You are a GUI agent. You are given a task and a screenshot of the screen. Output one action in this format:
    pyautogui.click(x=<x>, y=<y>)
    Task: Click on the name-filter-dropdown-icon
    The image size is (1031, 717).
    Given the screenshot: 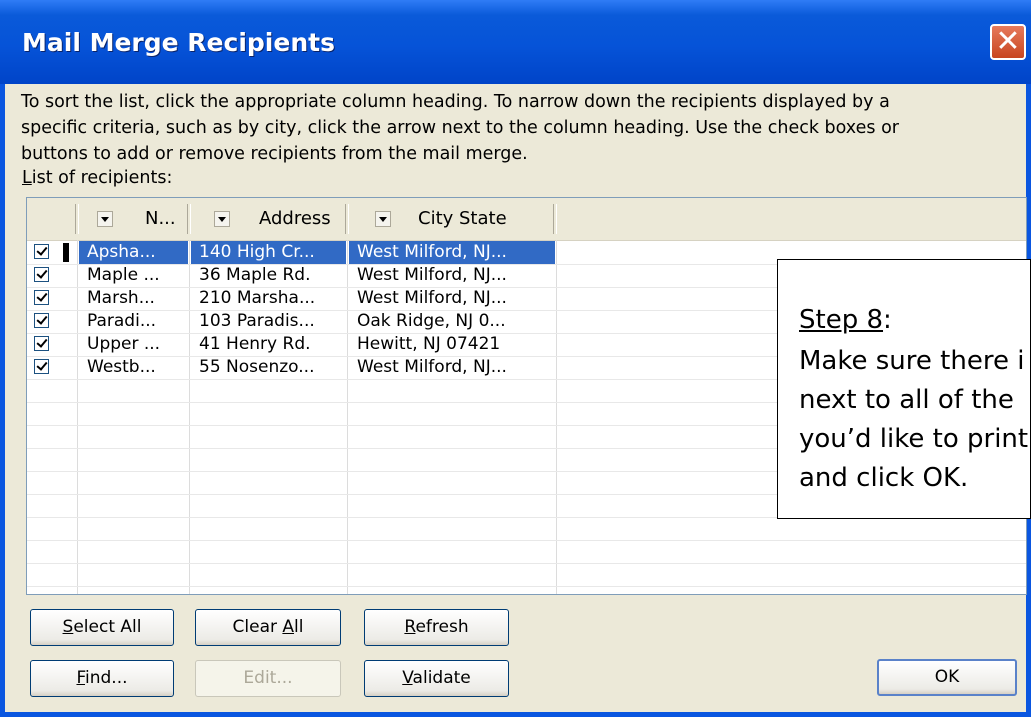 What is the action you would take?
    pyautogui.click(x=105, y=219)
    